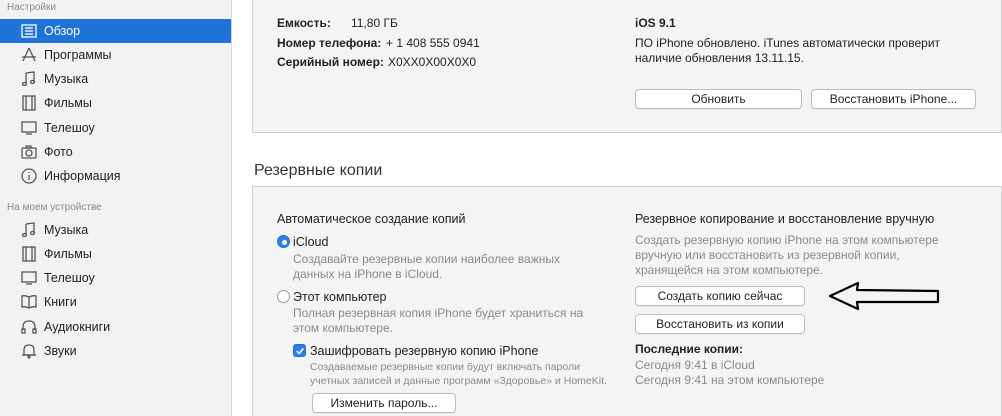  Describe the element at coordinates (655, 23) in the screenshot. I see `ios-version: iOS 9.1` at that location.